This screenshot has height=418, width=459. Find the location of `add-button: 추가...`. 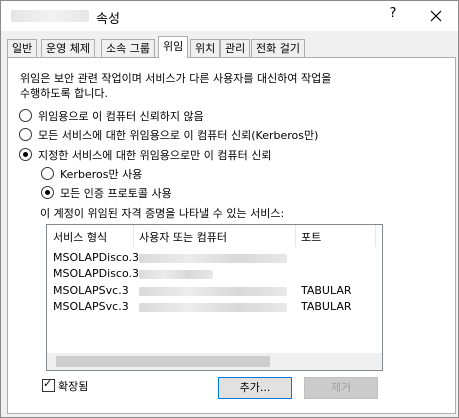

add-button: 추가... is located at coordinates (255, 388).